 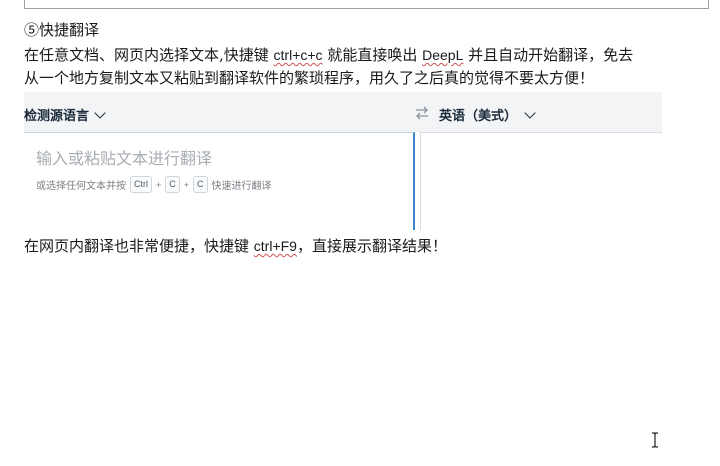 What do you see at coordinates (154, 184) in the screenshot?
I see `shortcut-hint: 或选择任何文本并按 Ctrl + C + C 快速进行翻译` at bounding box center [154, 184].